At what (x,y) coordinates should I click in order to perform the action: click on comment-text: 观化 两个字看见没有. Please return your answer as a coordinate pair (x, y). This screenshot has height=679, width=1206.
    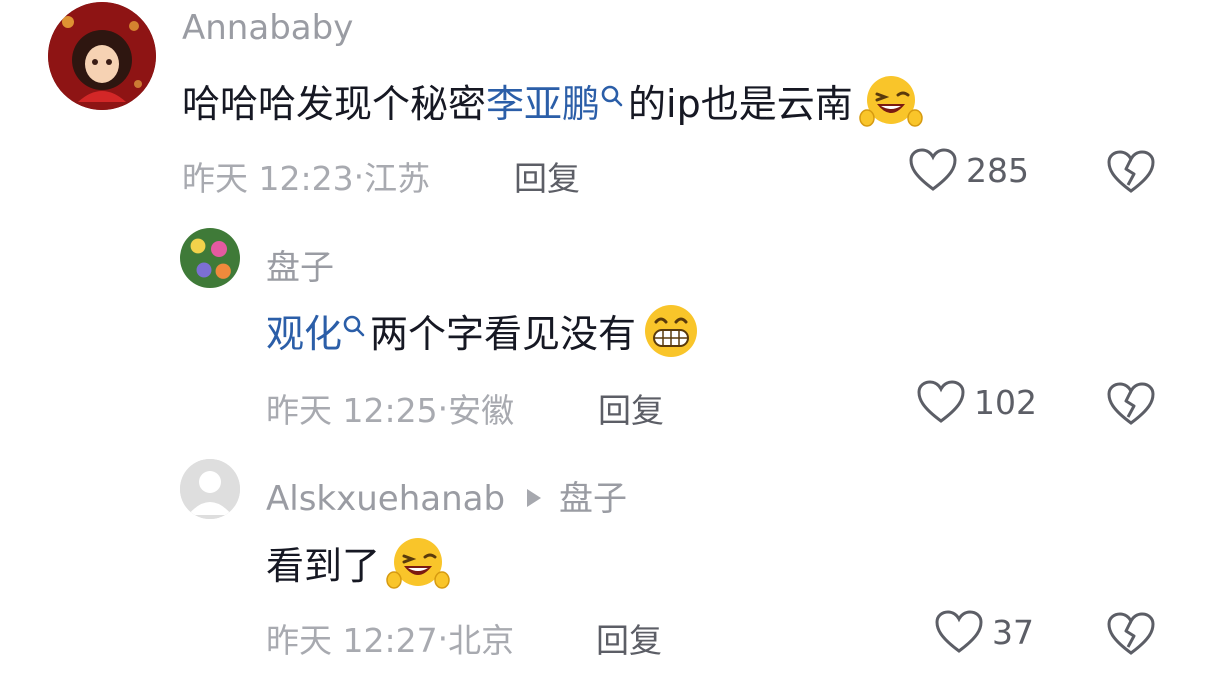
    Looking at the image, I should click on (482, 330).